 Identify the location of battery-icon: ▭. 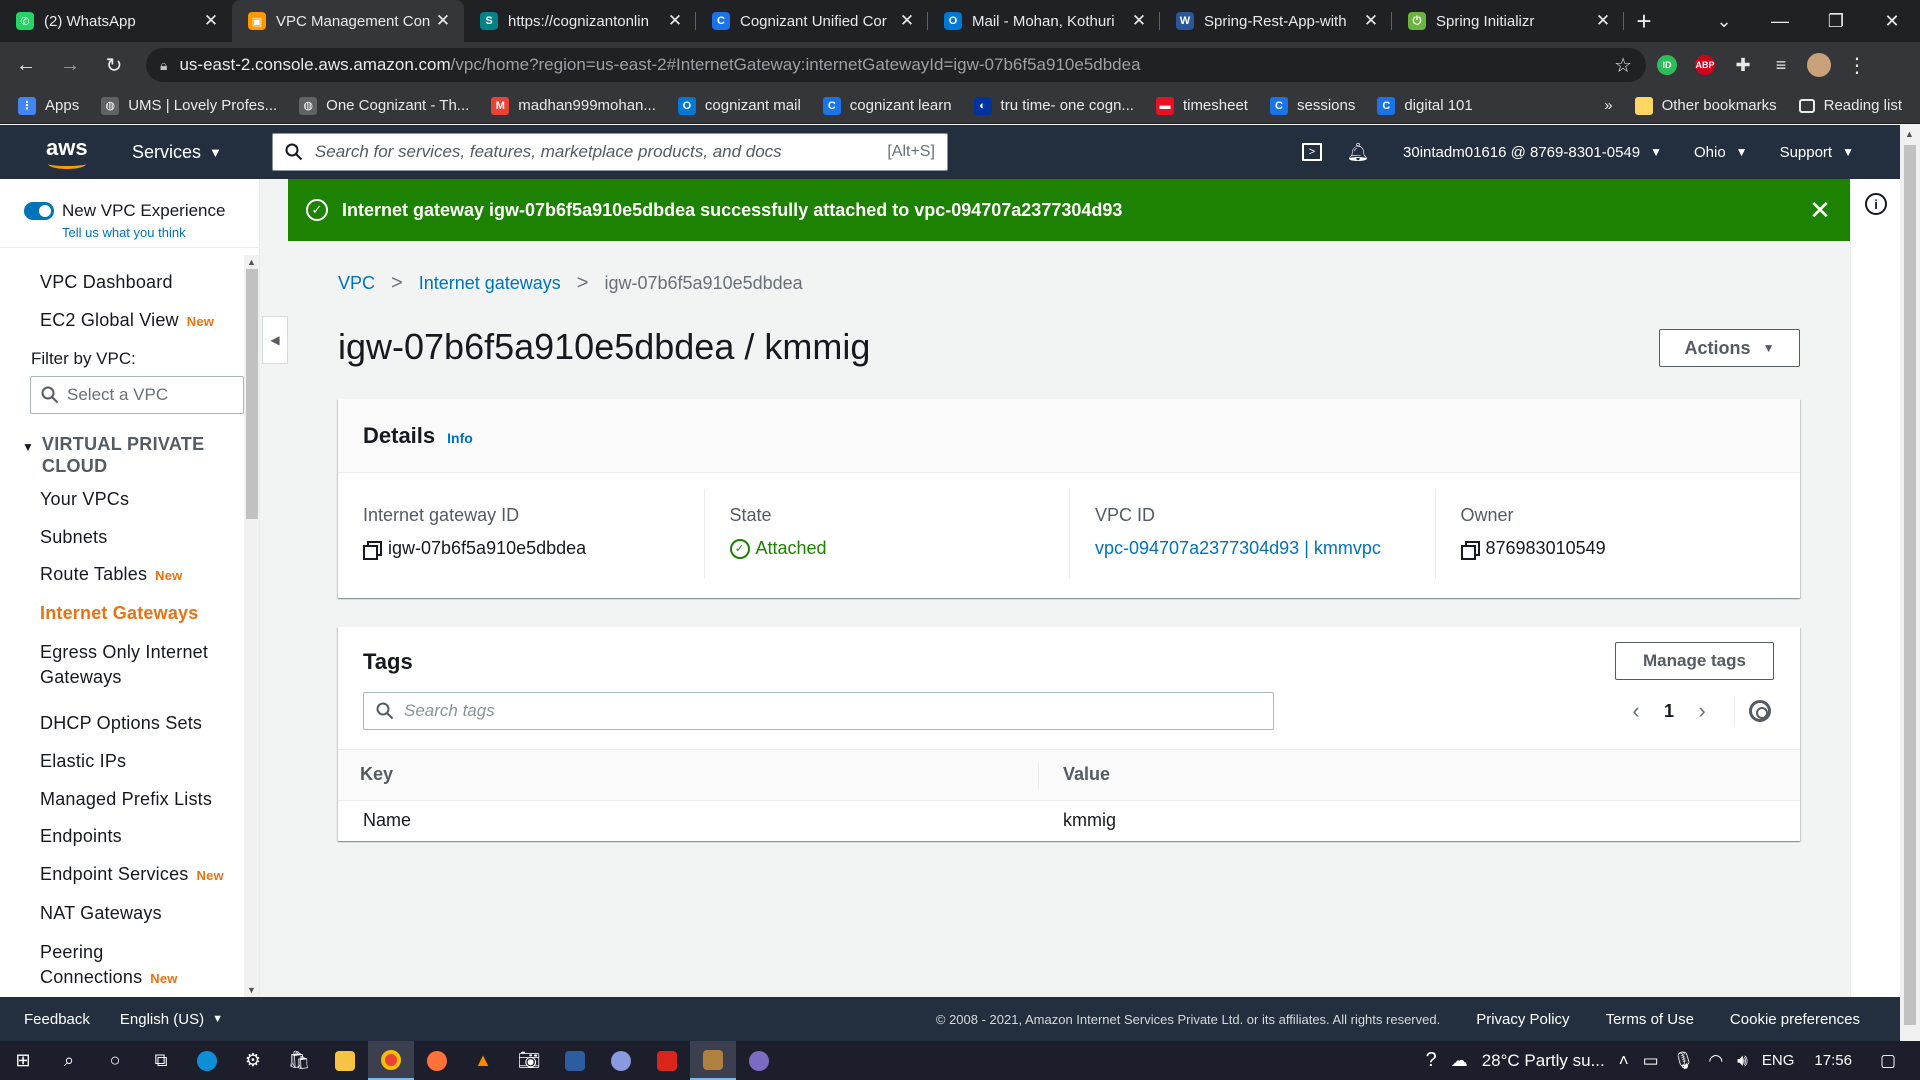
(1651, 1061).